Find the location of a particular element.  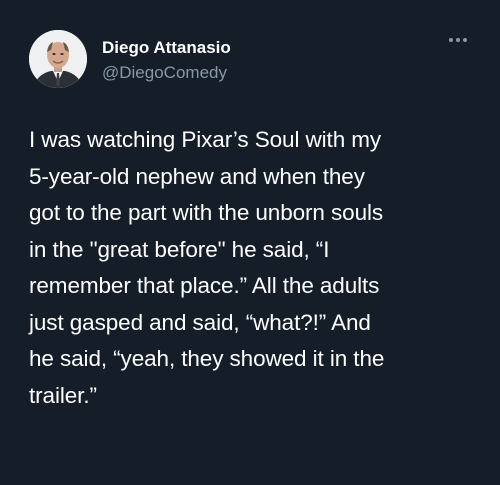

profile-photo-icon is located at coordinates (58, 59).